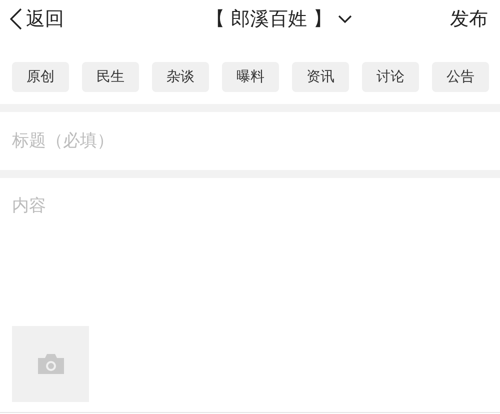 The height and width of the screenshot is (414, 500). I want to click on category-tag: 资讯, so click(320, 77).